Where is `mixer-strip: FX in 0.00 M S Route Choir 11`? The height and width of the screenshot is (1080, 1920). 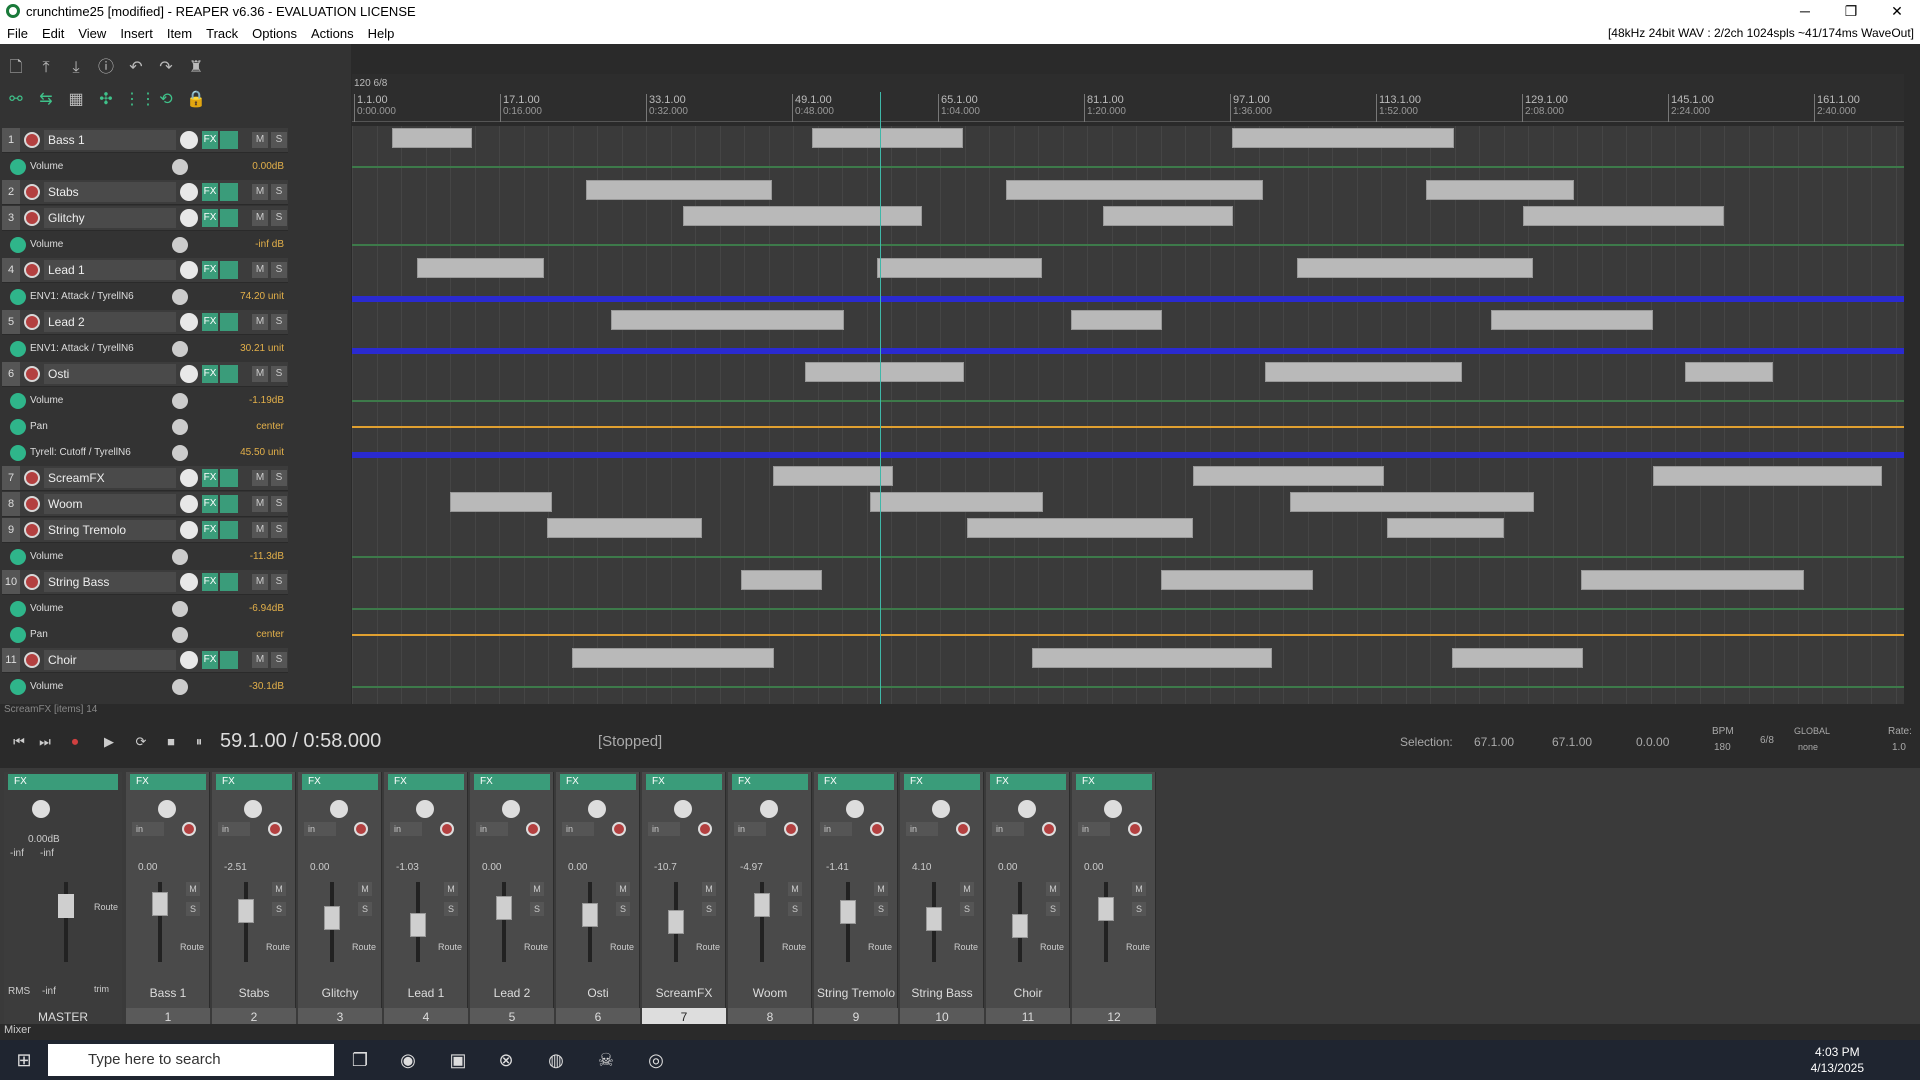 mixer-strip: FX in 0.00 M S Route Choir 11 is located at coordinates (1028, 902).